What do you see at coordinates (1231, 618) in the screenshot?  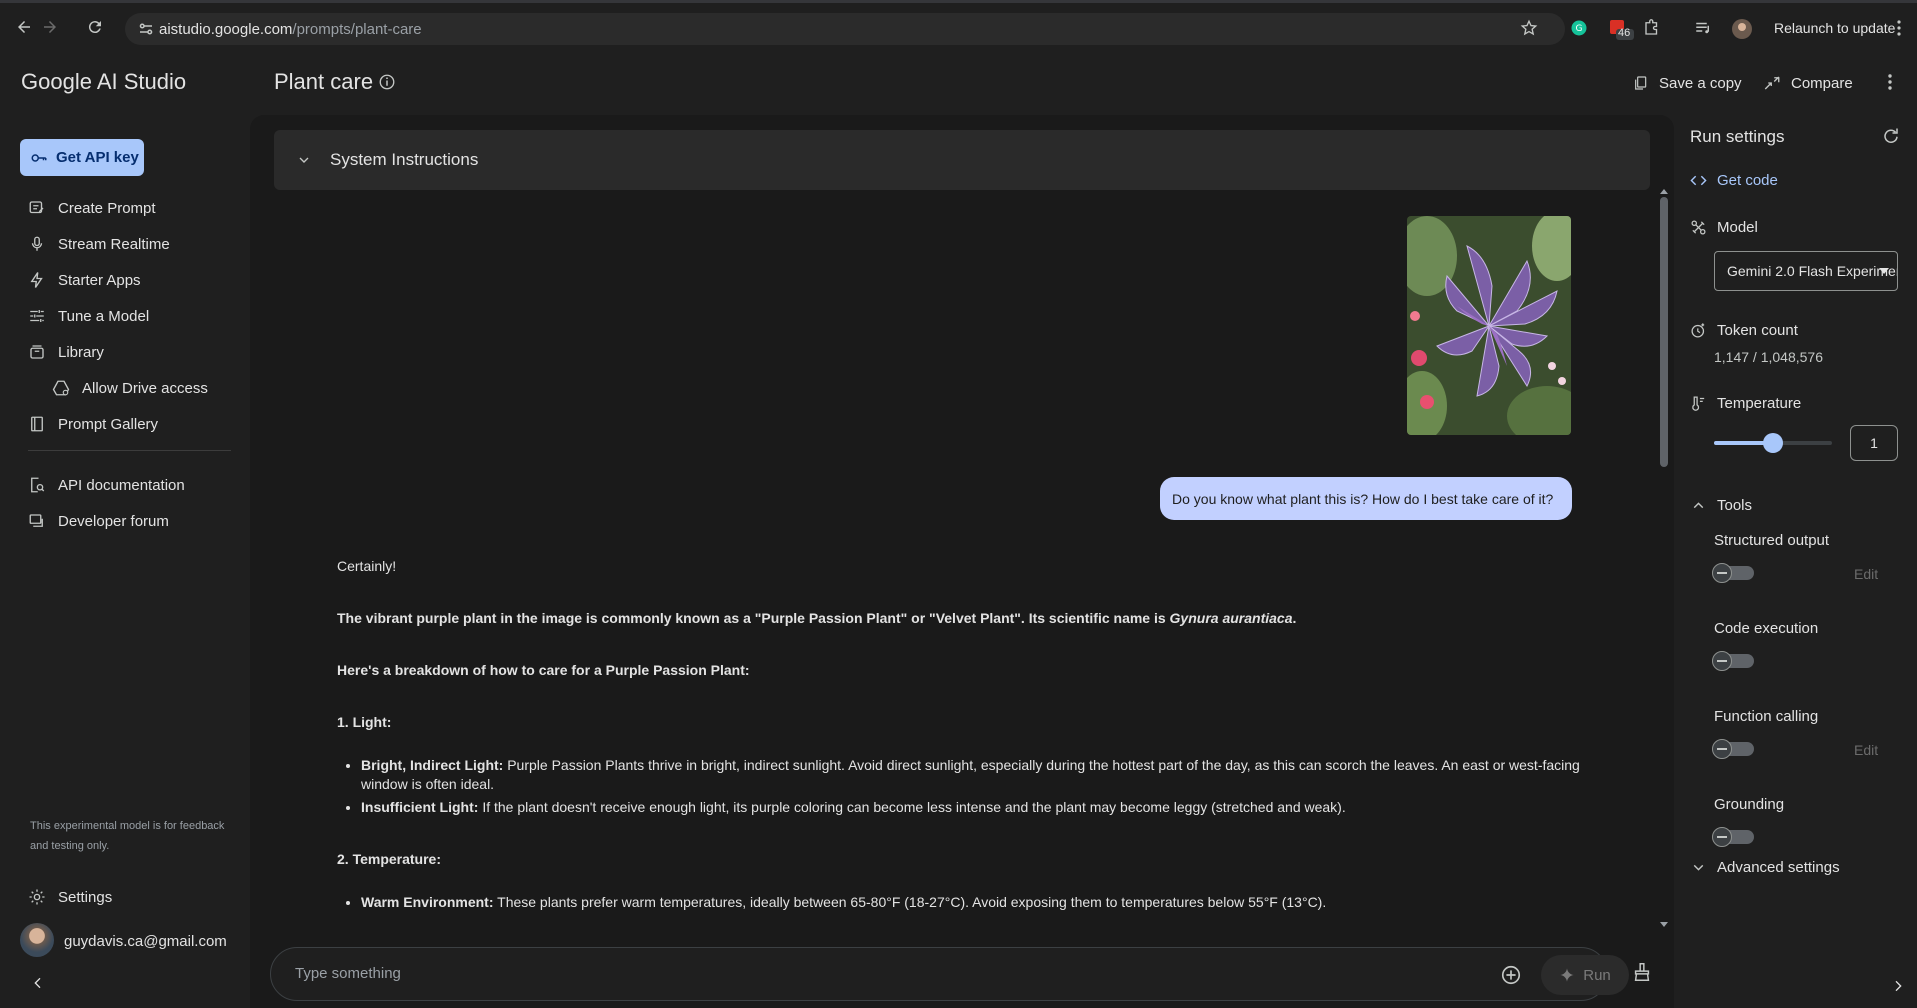 I see `scientific-name: Gynura aurantiaca` at bounding box center [1231, 618].